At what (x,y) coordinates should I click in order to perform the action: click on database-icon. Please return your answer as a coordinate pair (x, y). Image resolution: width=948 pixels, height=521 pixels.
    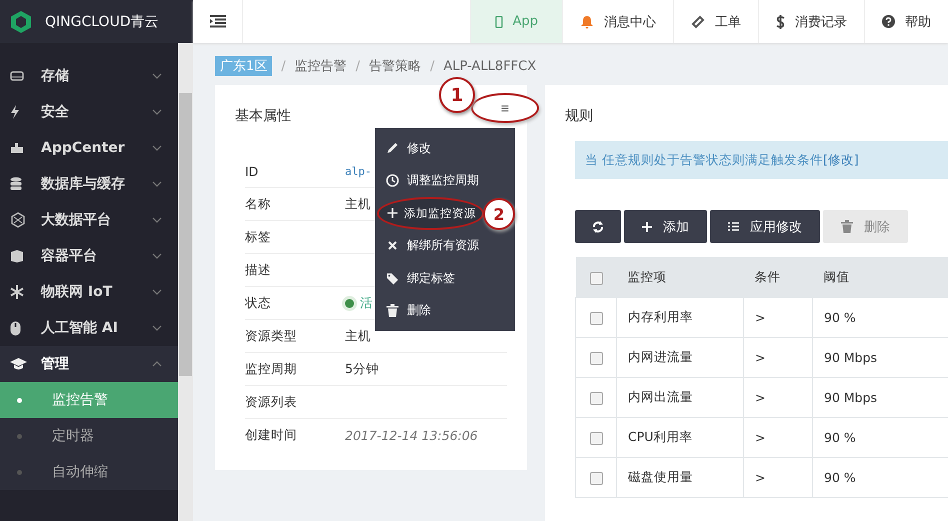
    Looking at the image, I should click on (16, 184).